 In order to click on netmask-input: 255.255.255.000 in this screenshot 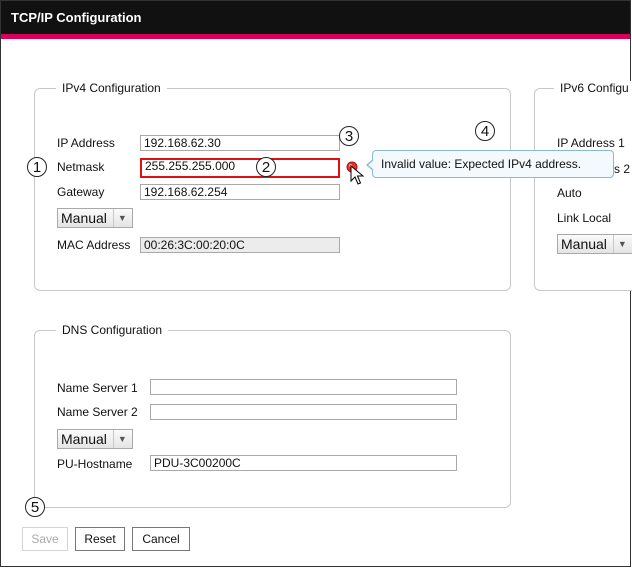, I will do `click(240, 168)`.